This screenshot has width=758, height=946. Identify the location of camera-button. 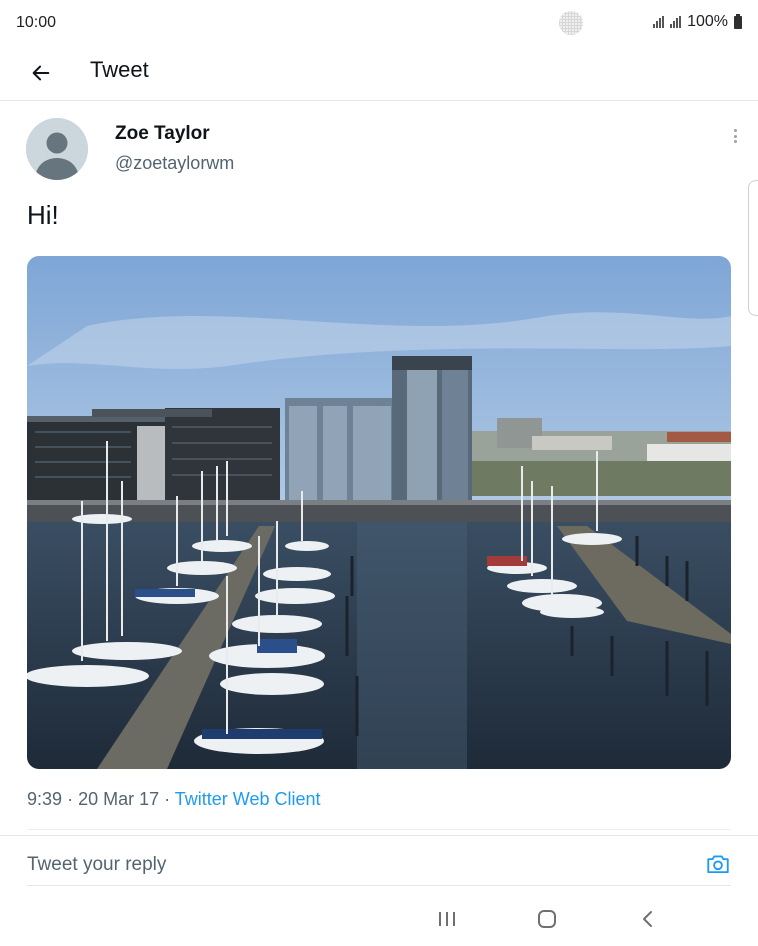
(718, 864).